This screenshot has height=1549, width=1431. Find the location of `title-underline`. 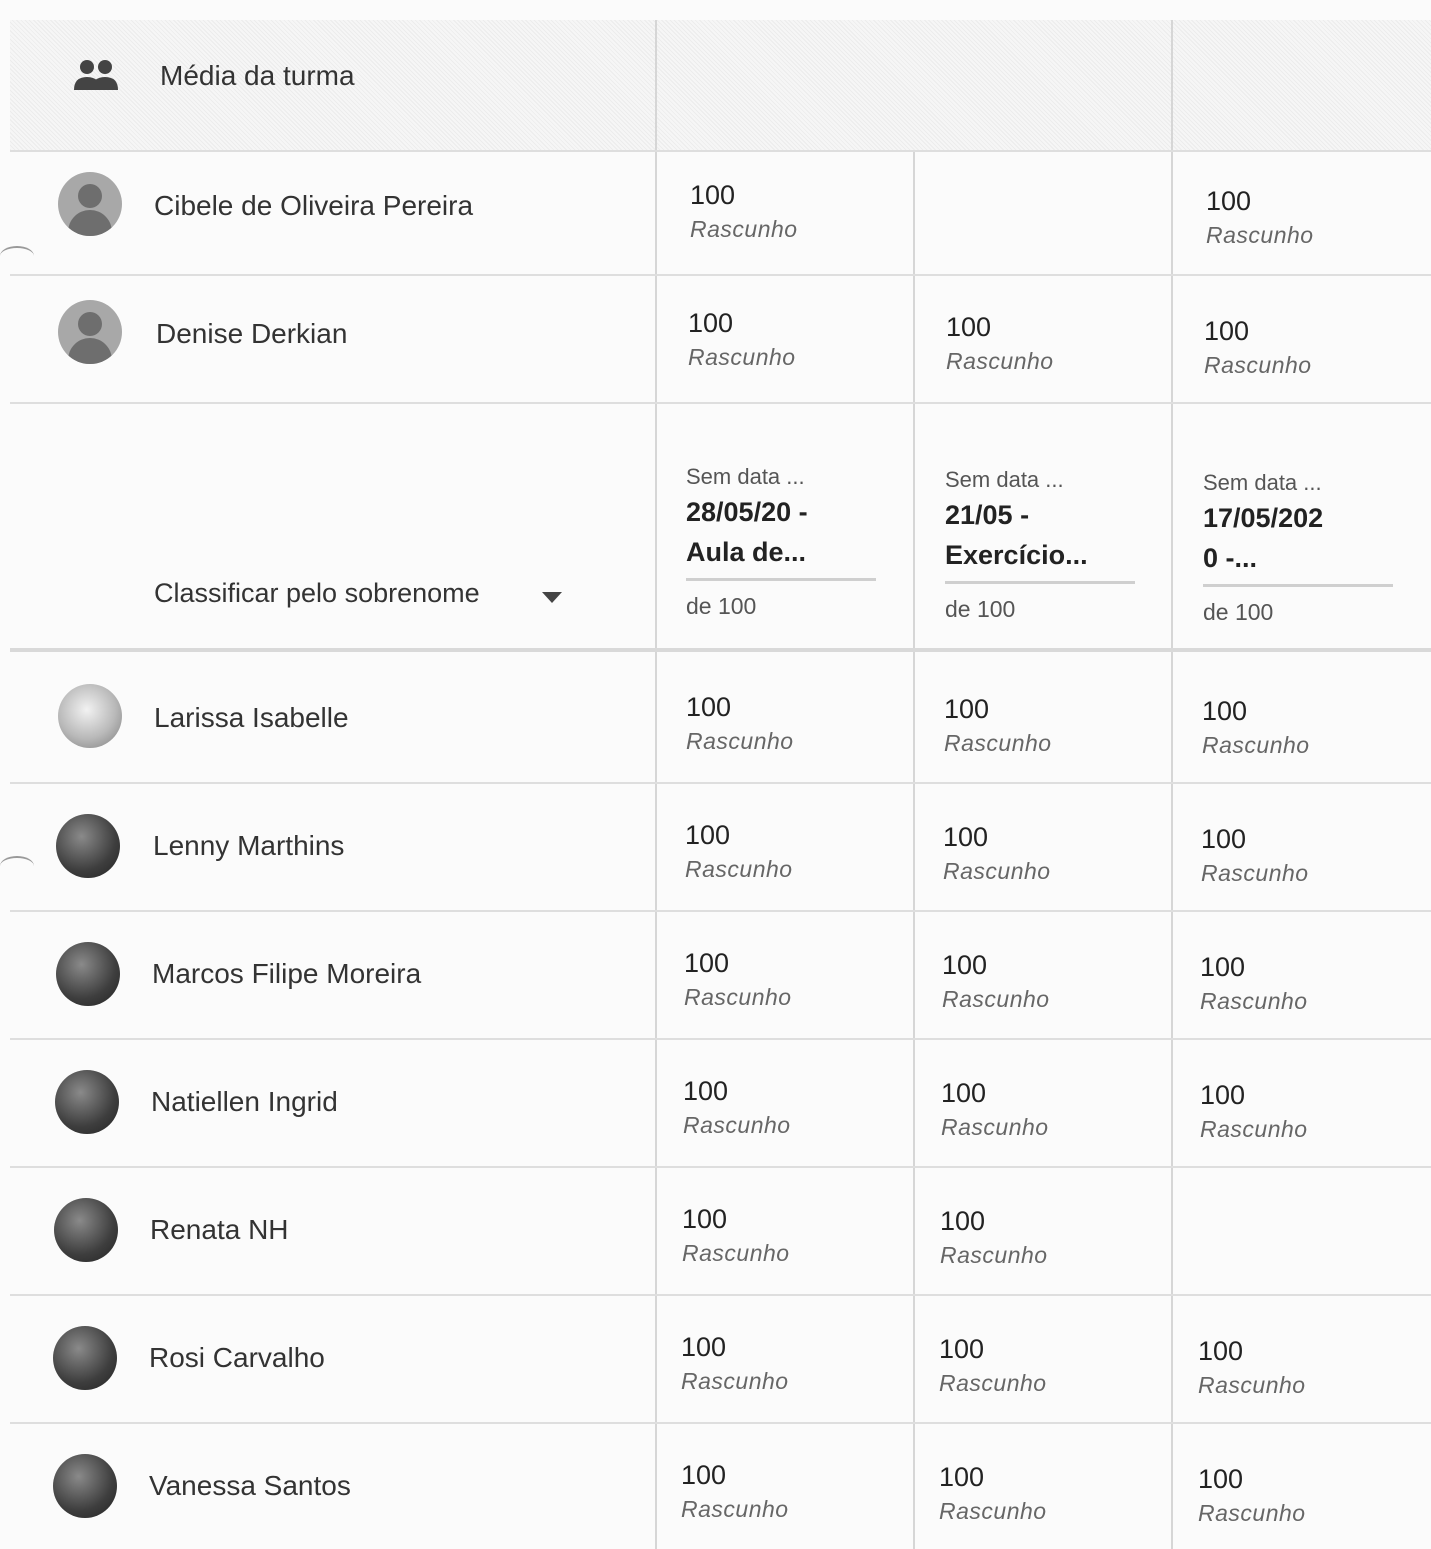

title-underline is located at coordinates (1040, 582).